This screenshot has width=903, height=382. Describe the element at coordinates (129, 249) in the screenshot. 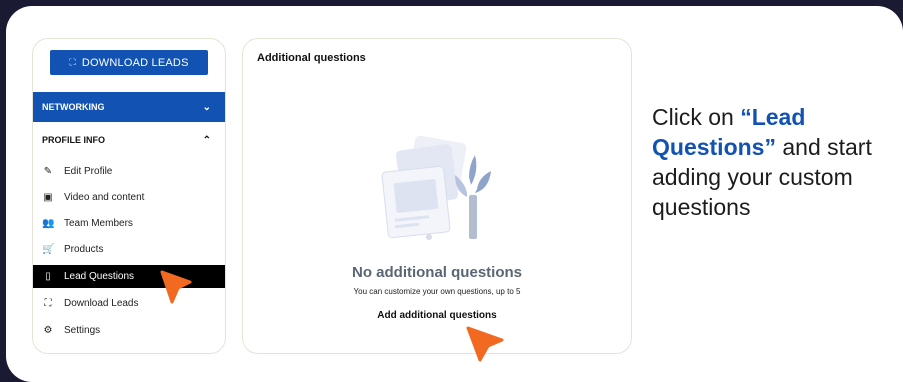

I see `sidebar-item-products: 🛒 Products` at that location.